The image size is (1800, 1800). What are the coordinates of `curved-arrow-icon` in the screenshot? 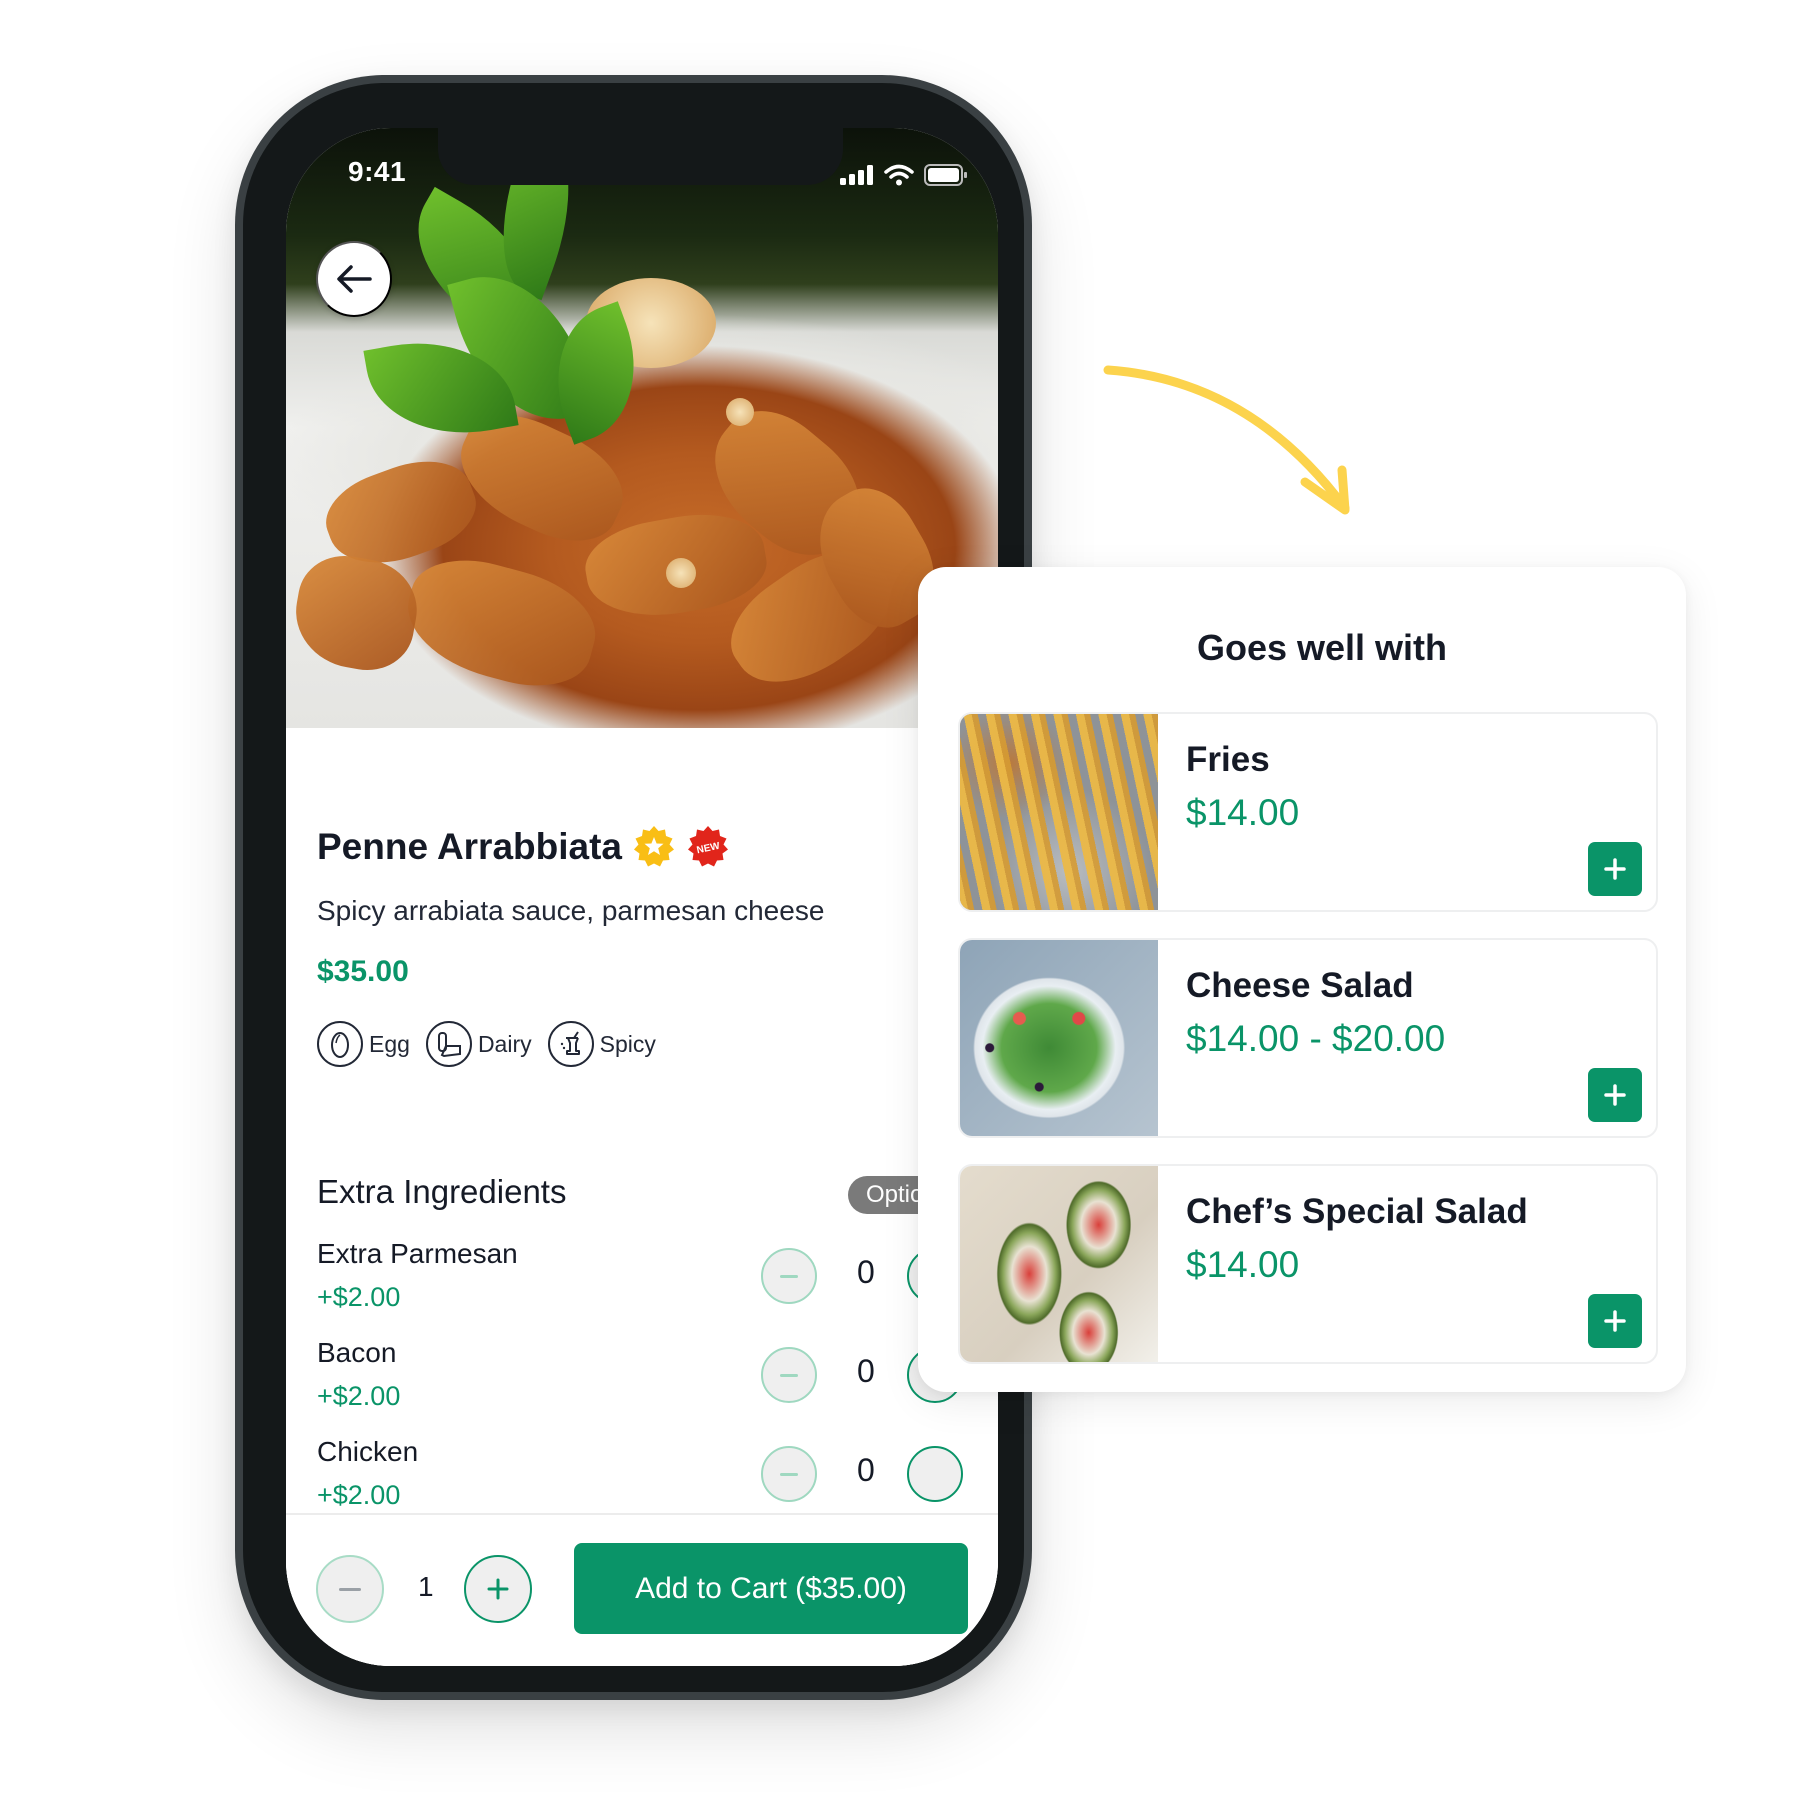 It's located at (1226, 440).